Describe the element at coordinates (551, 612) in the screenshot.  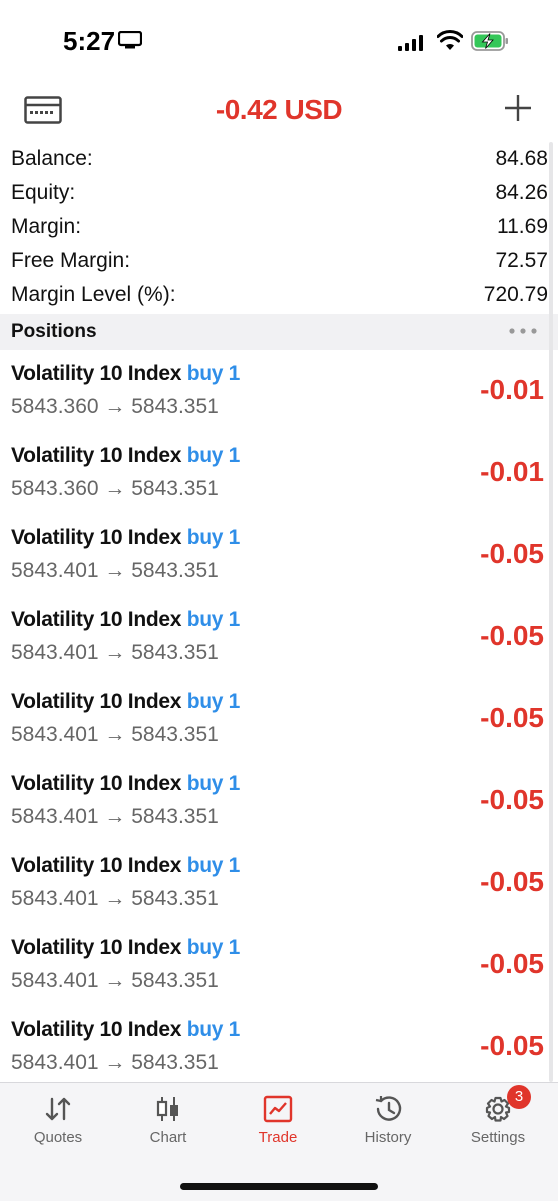
I see `scrollbar` at that location.